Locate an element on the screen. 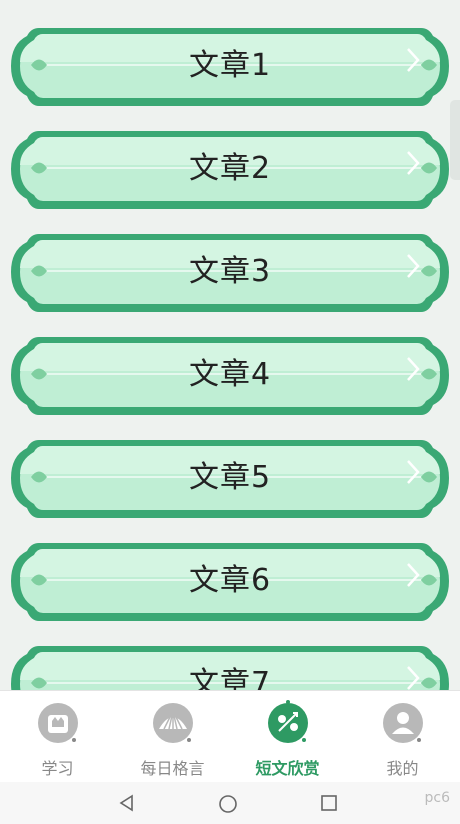 Image resolution: width=460 pixels, height=824 pixels. article-item: 文章2 is located at coordinates (230, 169).